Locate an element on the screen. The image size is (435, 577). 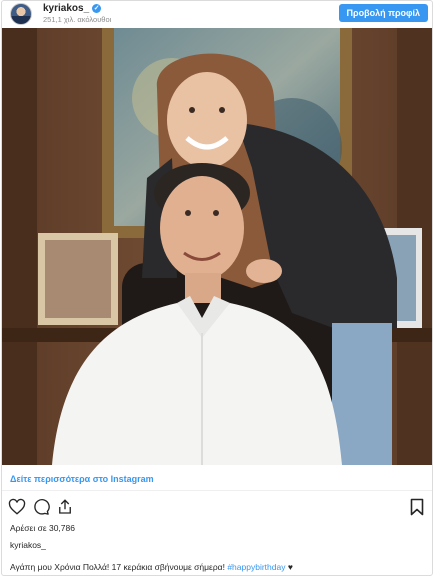
view-more-instagram-link: Δείτε περισσότερα στο Instagram is located at coordinates (82, 479).